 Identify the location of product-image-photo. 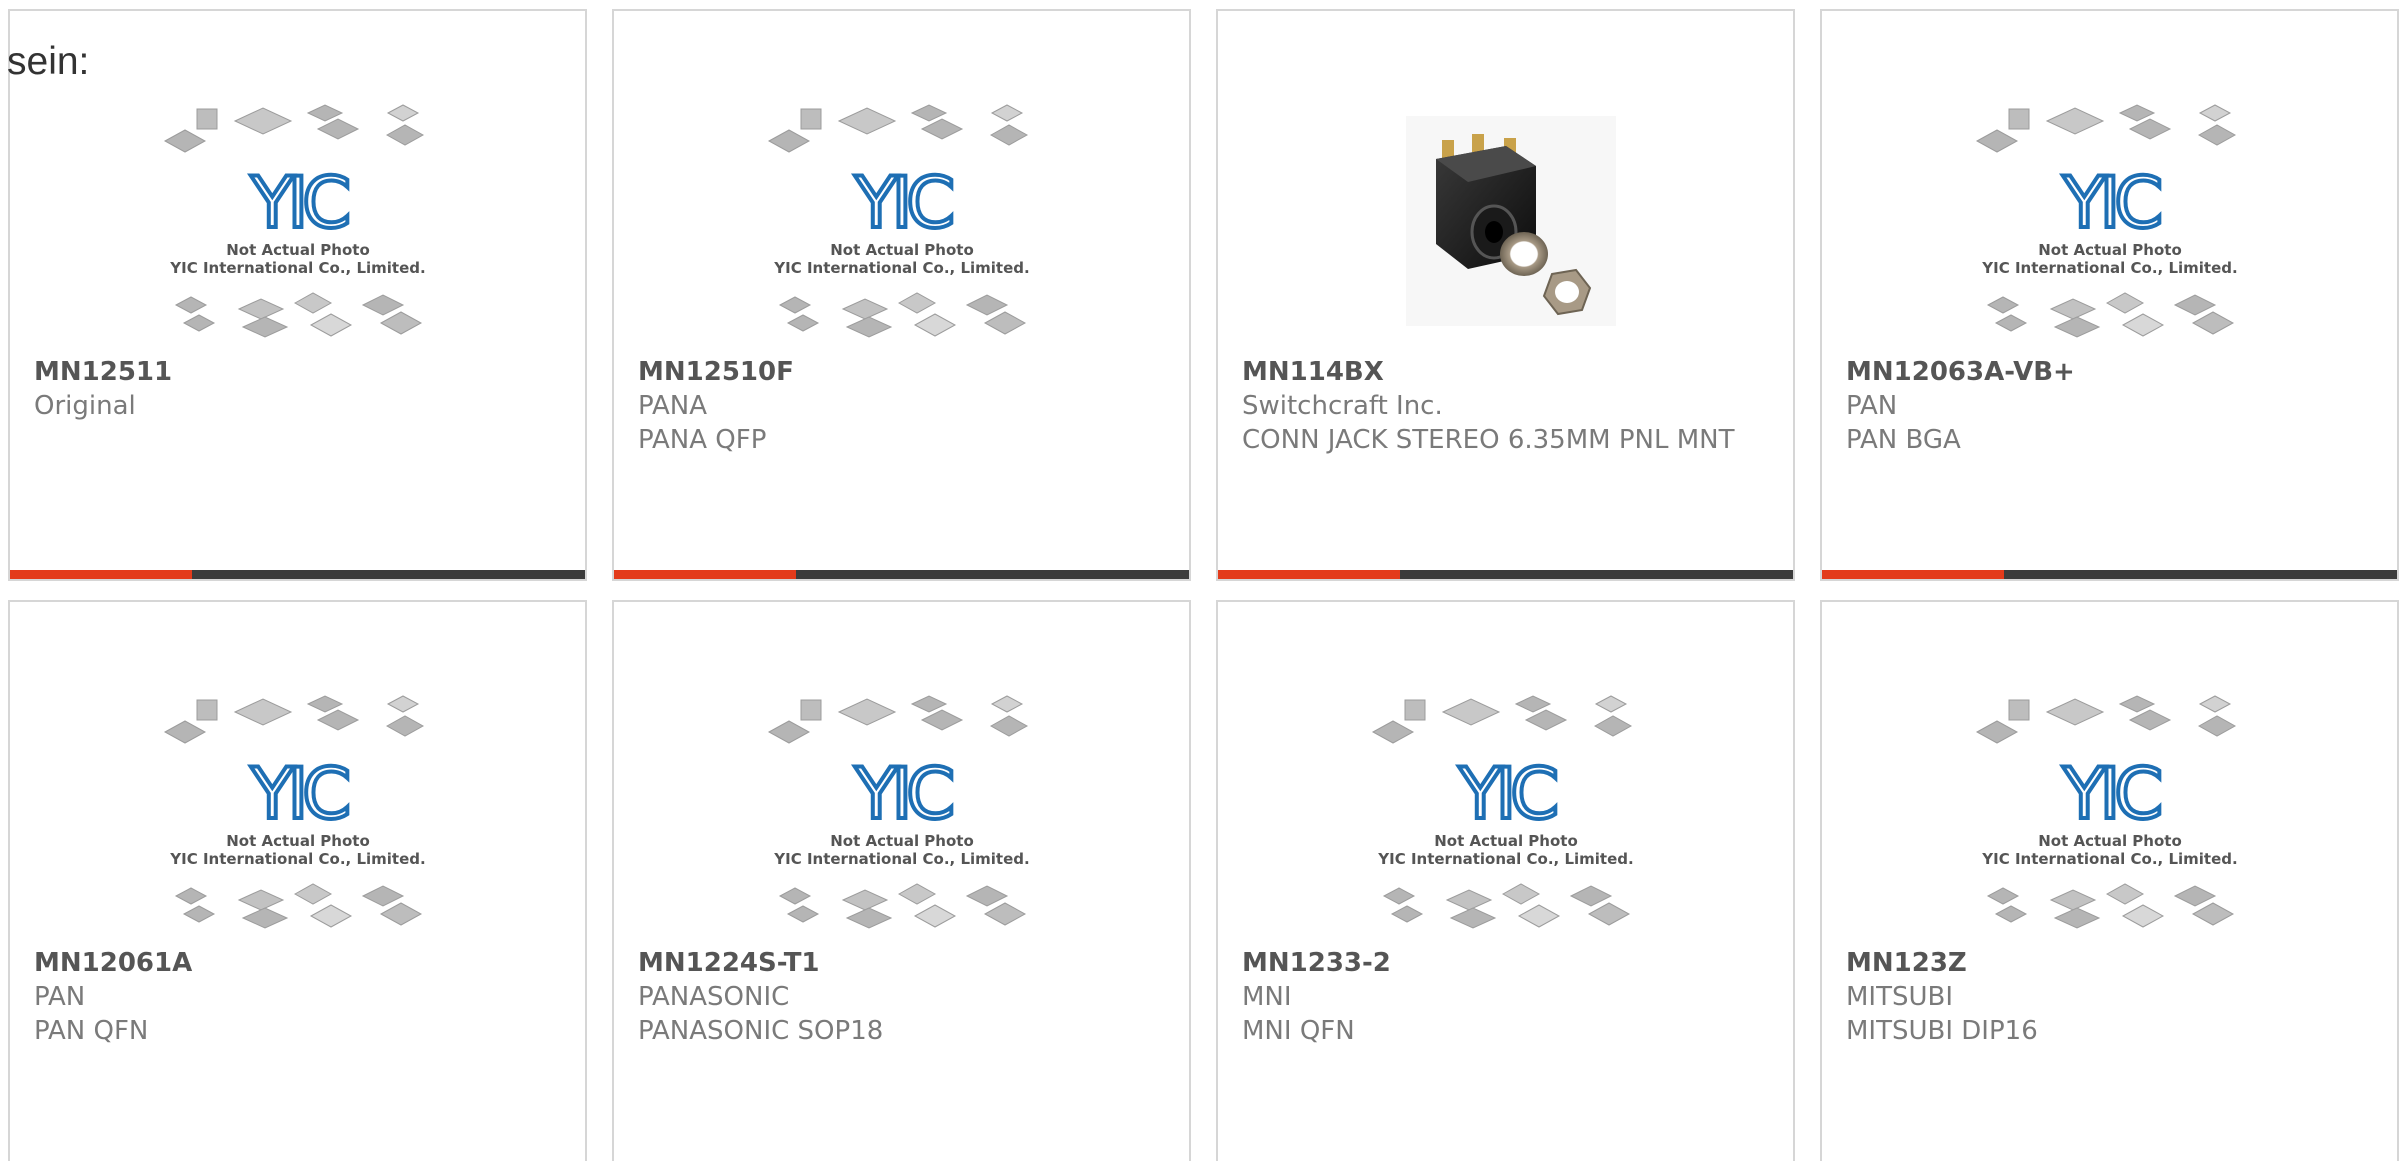
(1505, 223).